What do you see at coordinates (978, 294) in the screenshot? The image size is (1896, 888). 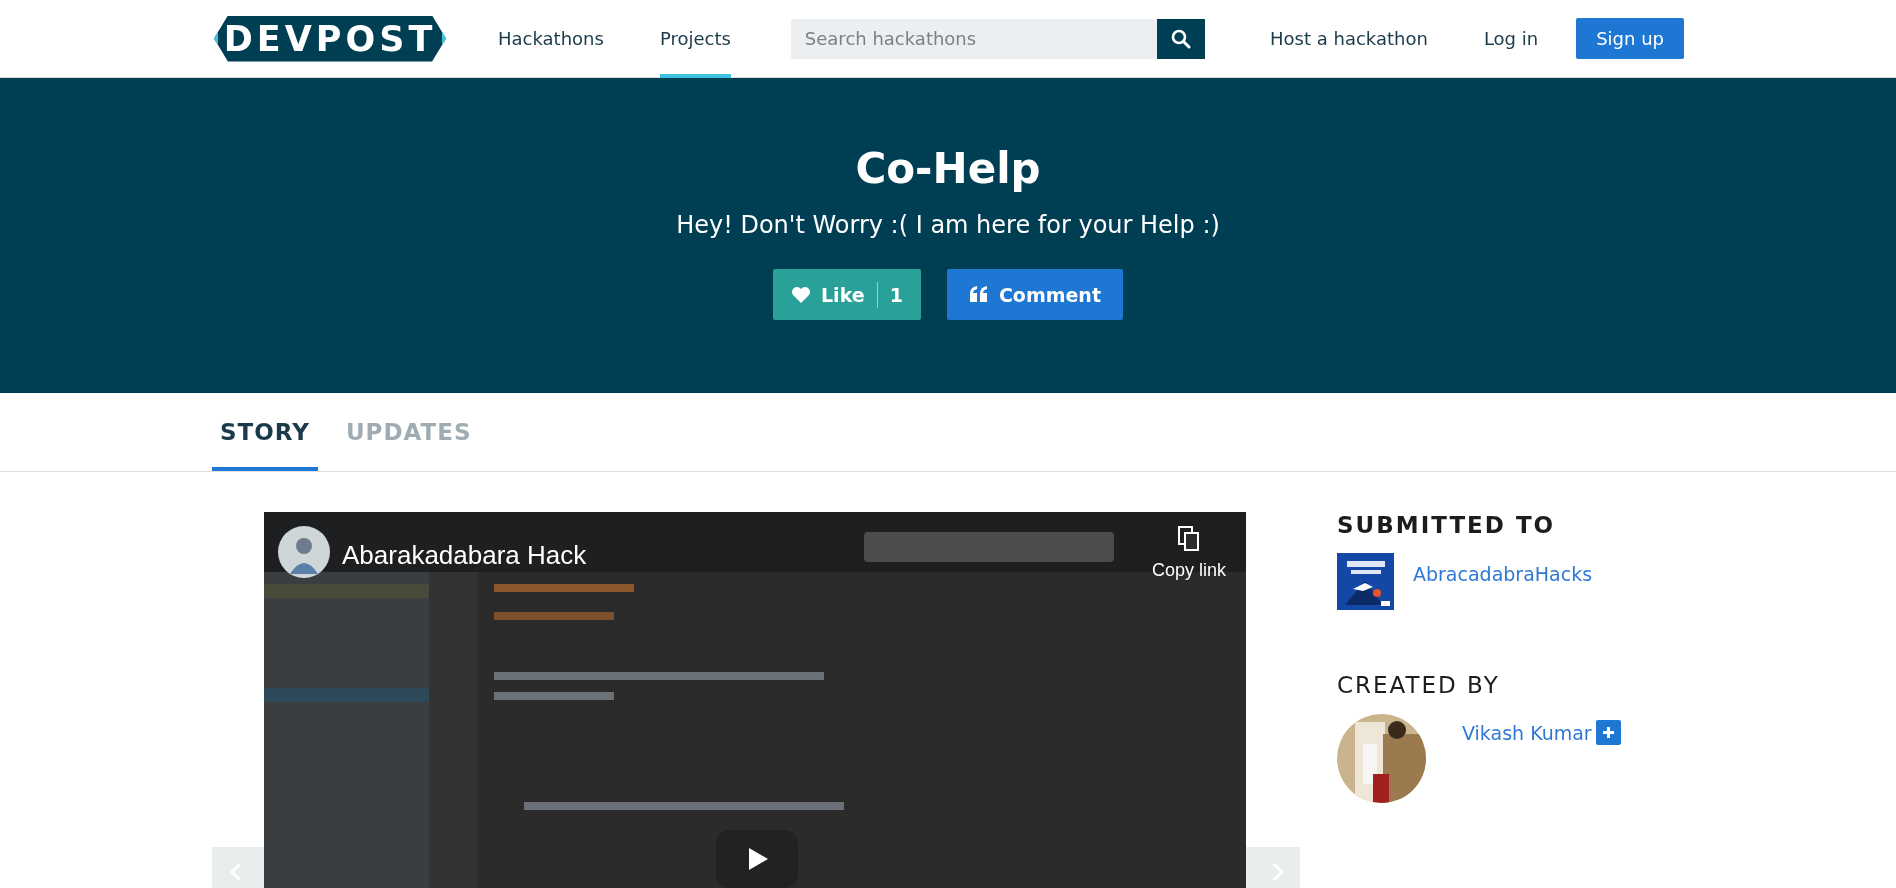 I see `quote-icon` at bounding box center [978, 294].